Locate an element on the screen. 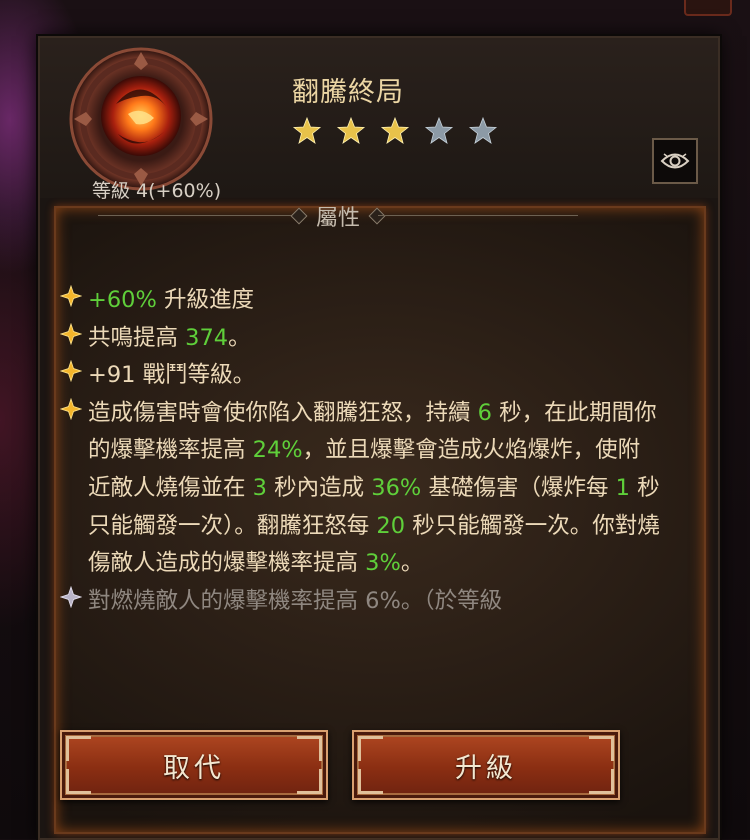 The height and width of the screenshot is (840, 750). gem-emblem-icon is located at coordinates (141, 119).